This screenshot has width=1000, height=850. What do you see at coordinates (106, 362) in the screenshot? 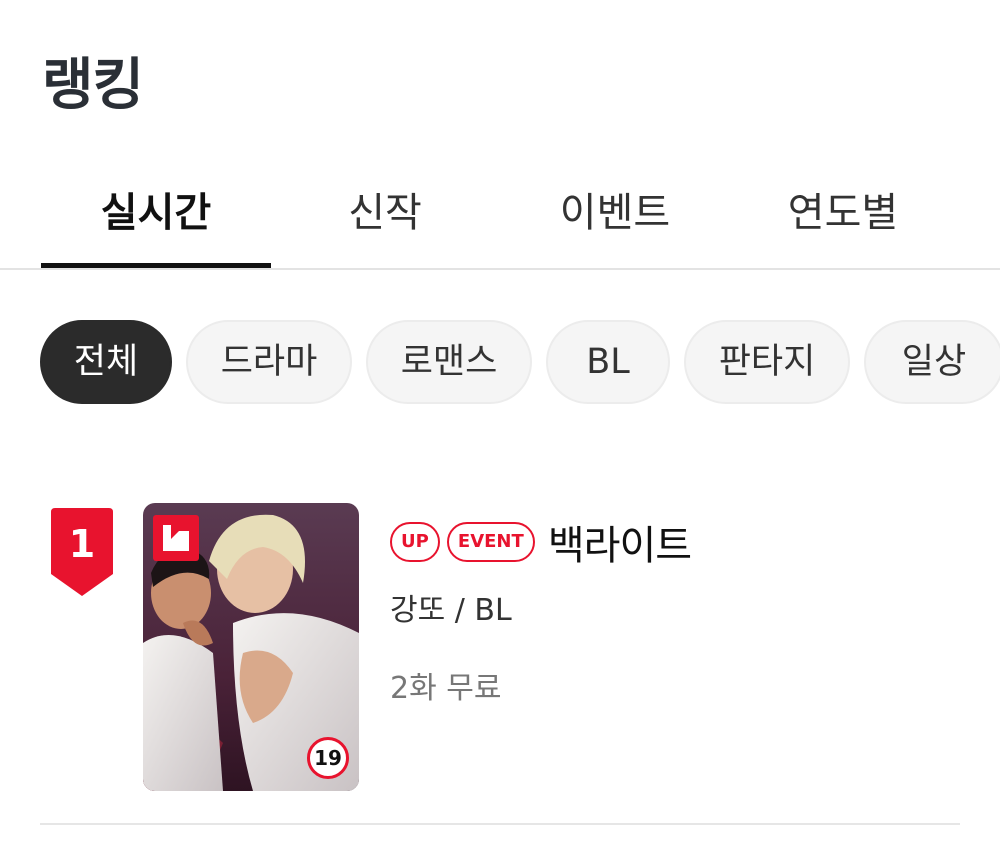
I see `genre-chip-all: 전체` at bounding box center [106, 362].